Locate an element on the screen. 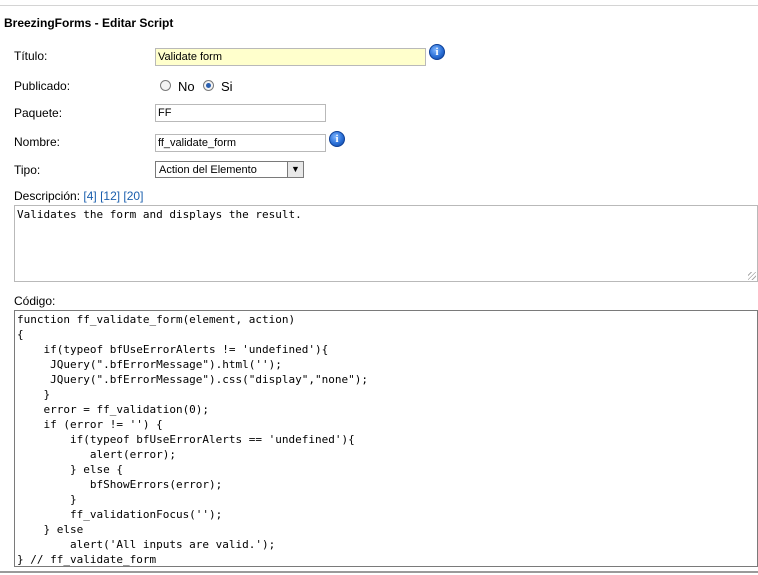 This screenshot has width=758, height=575. resize-grip-icon is located at coordinates (752, 276).